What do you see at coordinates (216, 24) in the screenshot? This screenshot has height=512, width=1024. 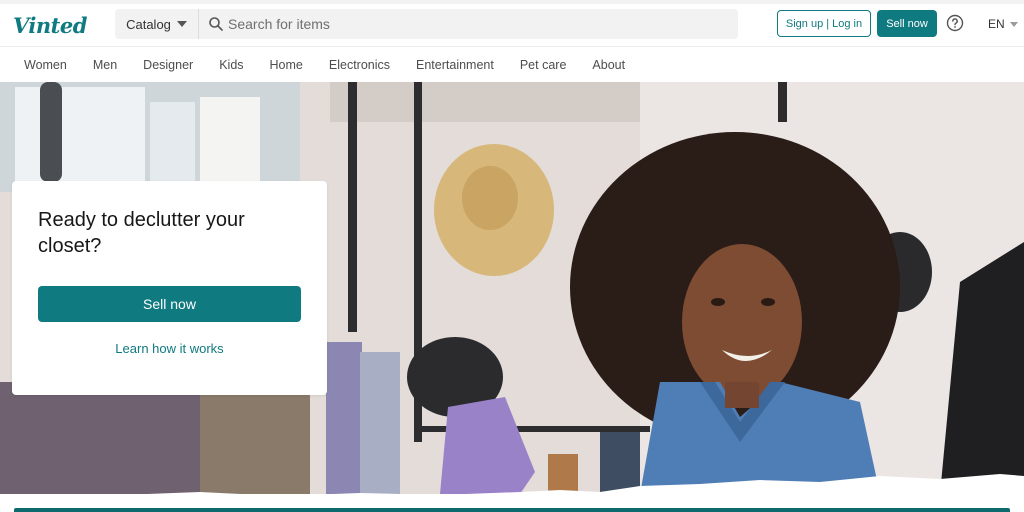 I see `search-icon` at bounding box center [216, 24].